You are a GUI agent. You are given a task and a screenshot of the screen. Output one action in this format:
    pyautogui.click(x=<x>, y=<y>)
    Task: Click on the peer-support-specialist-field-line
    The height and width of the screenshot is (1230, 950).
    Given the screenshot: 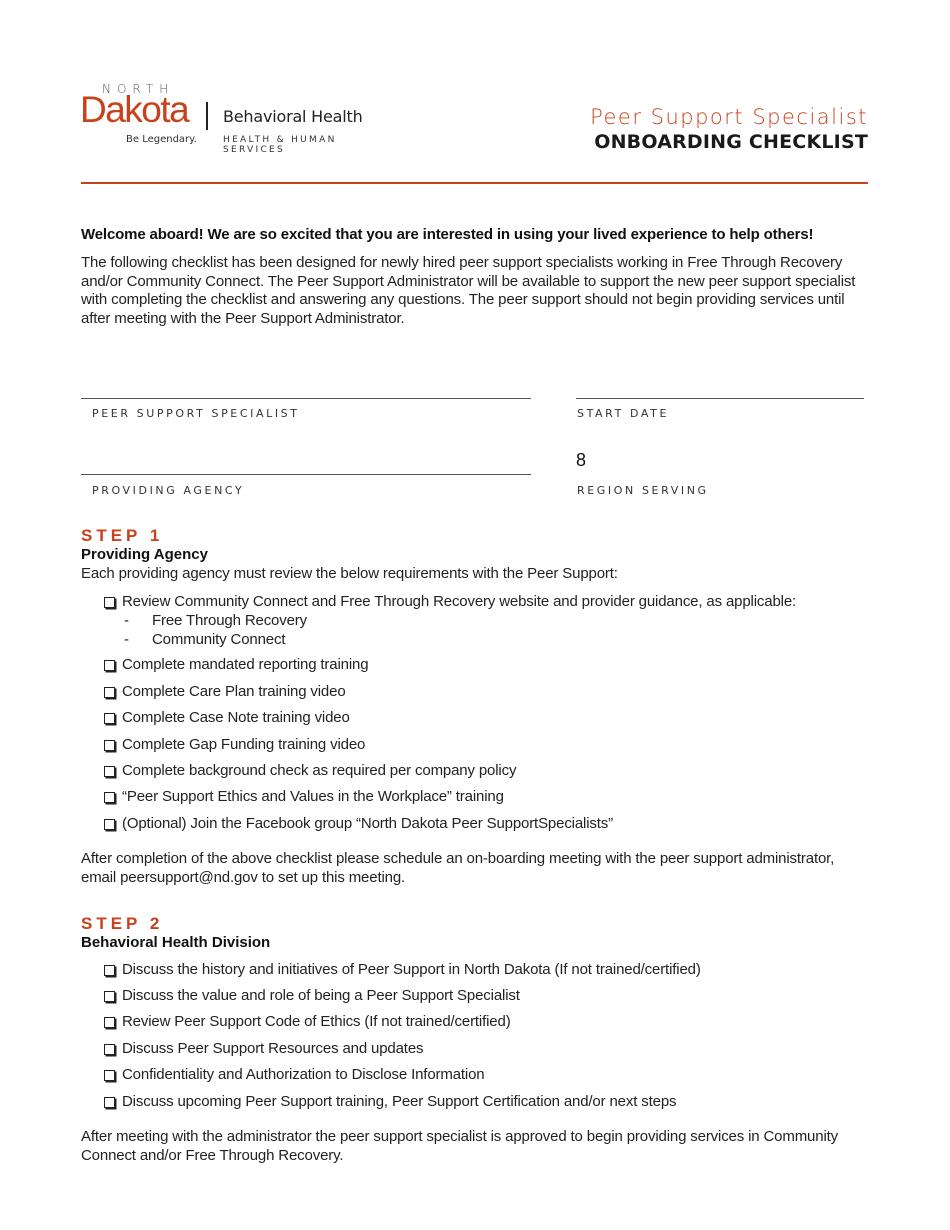 What is the action you would take?
    pyautogui.click(x=306, y=398)
    